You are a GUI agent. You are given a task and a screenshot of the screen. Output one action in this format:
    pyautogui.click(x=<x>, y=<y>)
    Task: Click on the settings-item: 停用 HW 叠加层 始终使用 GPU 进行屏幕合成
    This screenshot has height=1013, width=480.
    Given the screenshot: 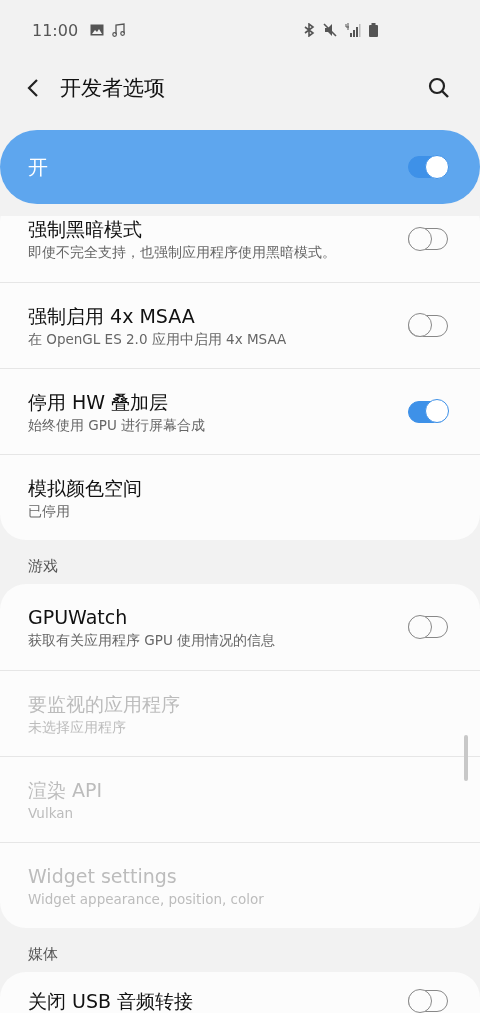 What is the action you would take?
    pyautogui.click(x=240, y=411)
    